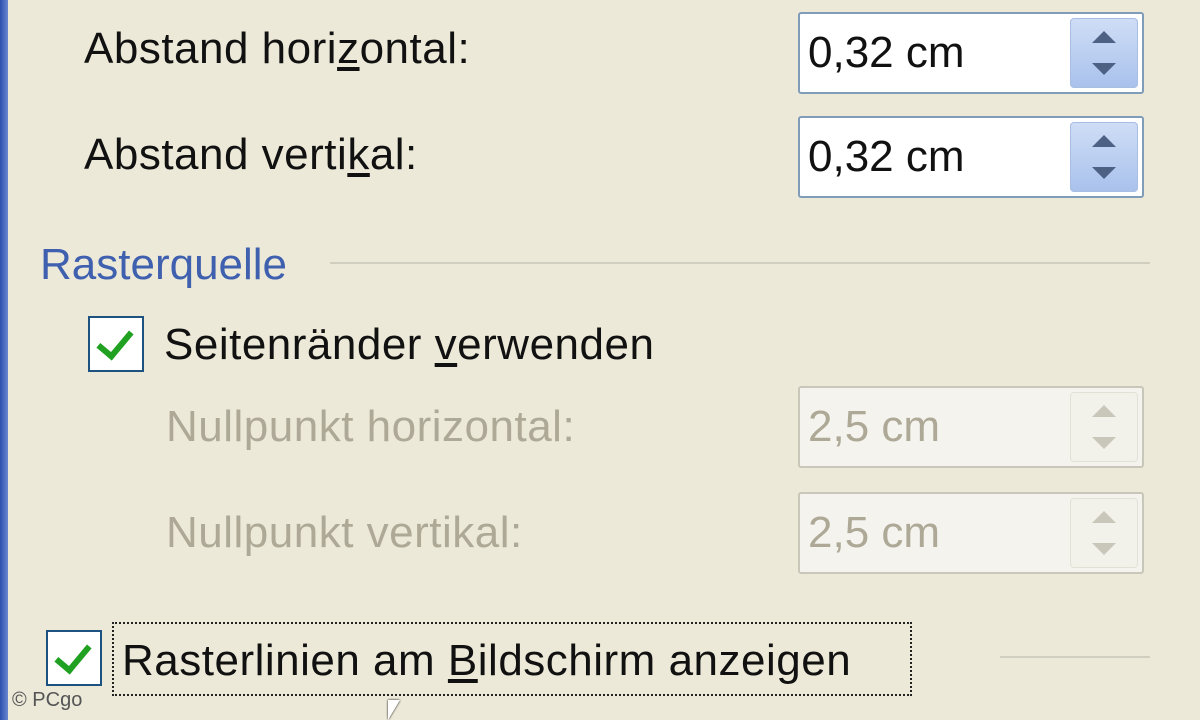 The width and height of the screenshot is (1200, 720). What do you see at coordinates (409, 345) in the screenshot?
I see `use-margins-label: Seitenränder verwenden` at bounding box center [409, 345].